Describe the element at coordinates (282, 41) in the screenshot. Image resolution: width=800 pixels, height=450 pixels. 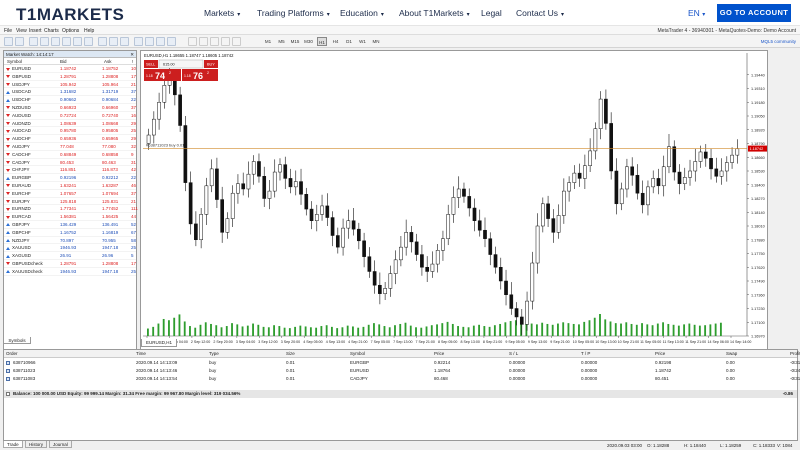
I see `timeframe-m5: M5` at that location.